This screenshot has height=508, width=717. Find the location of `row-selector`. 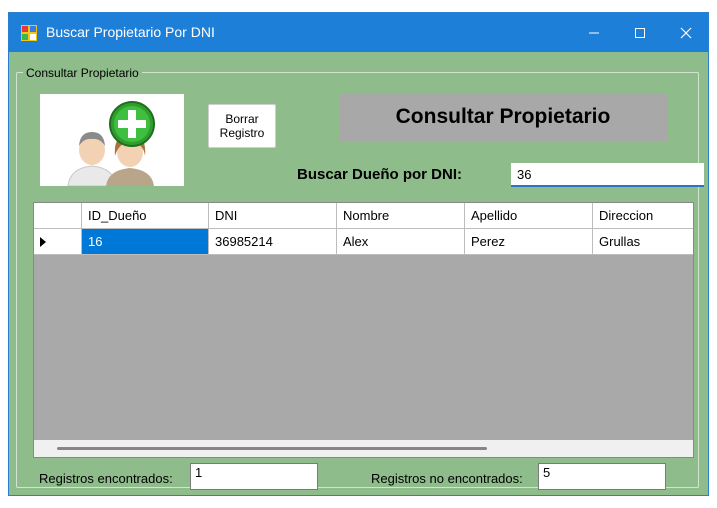

row-selector is located at coordinates (58, 241).